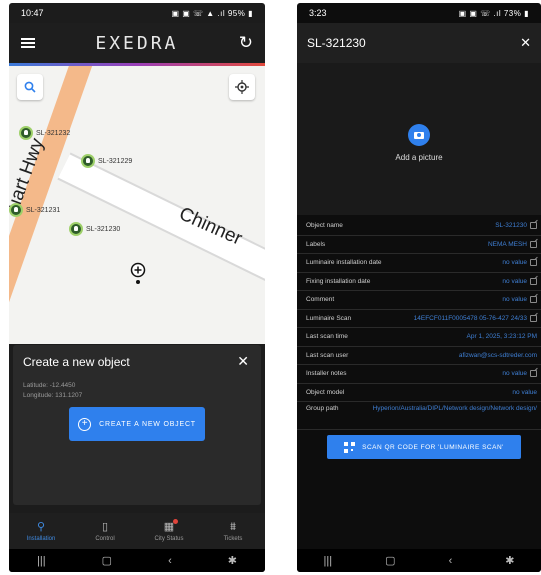 Image resolution: width=541 pixels, height=575 pixels. I want to click on property-name: Object name, so click(324, 226).